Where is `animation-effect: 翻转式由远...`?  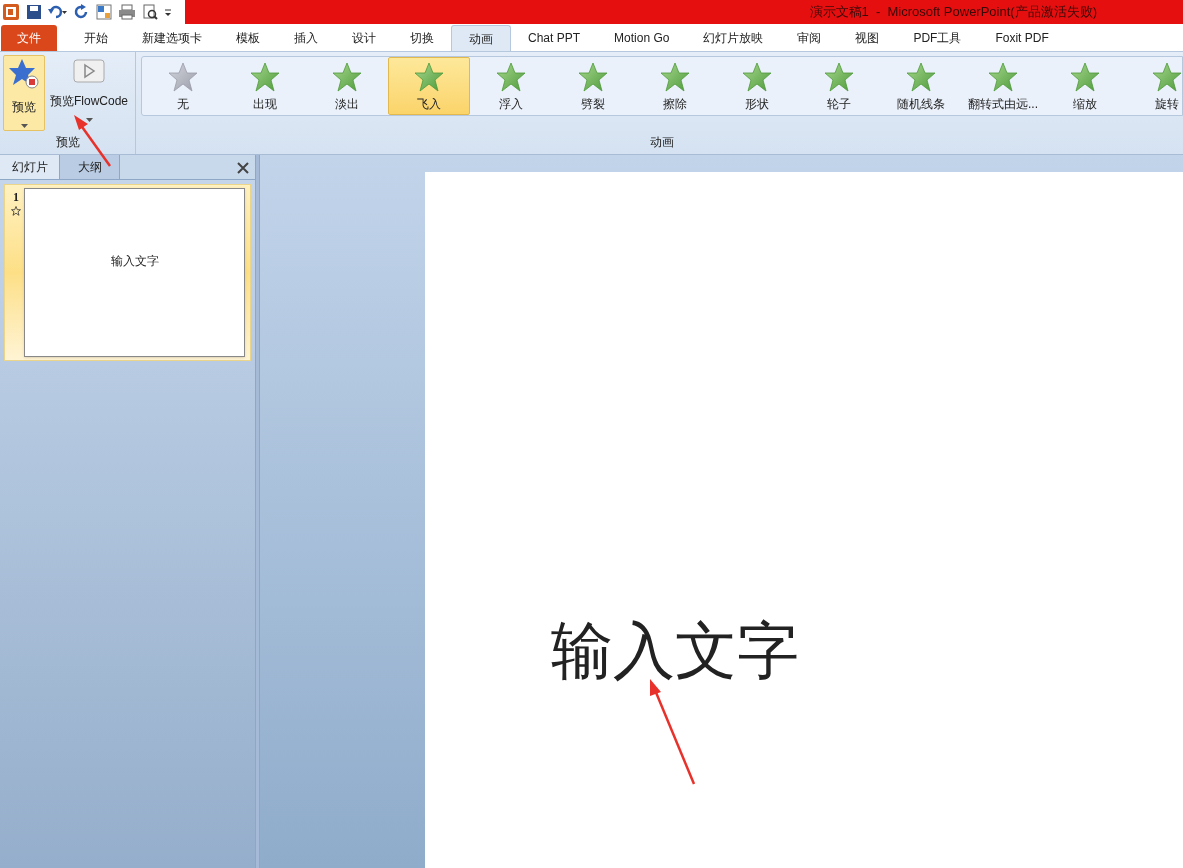
animation-effect: 翻转式由远... is located at coordinates (1003, 86).